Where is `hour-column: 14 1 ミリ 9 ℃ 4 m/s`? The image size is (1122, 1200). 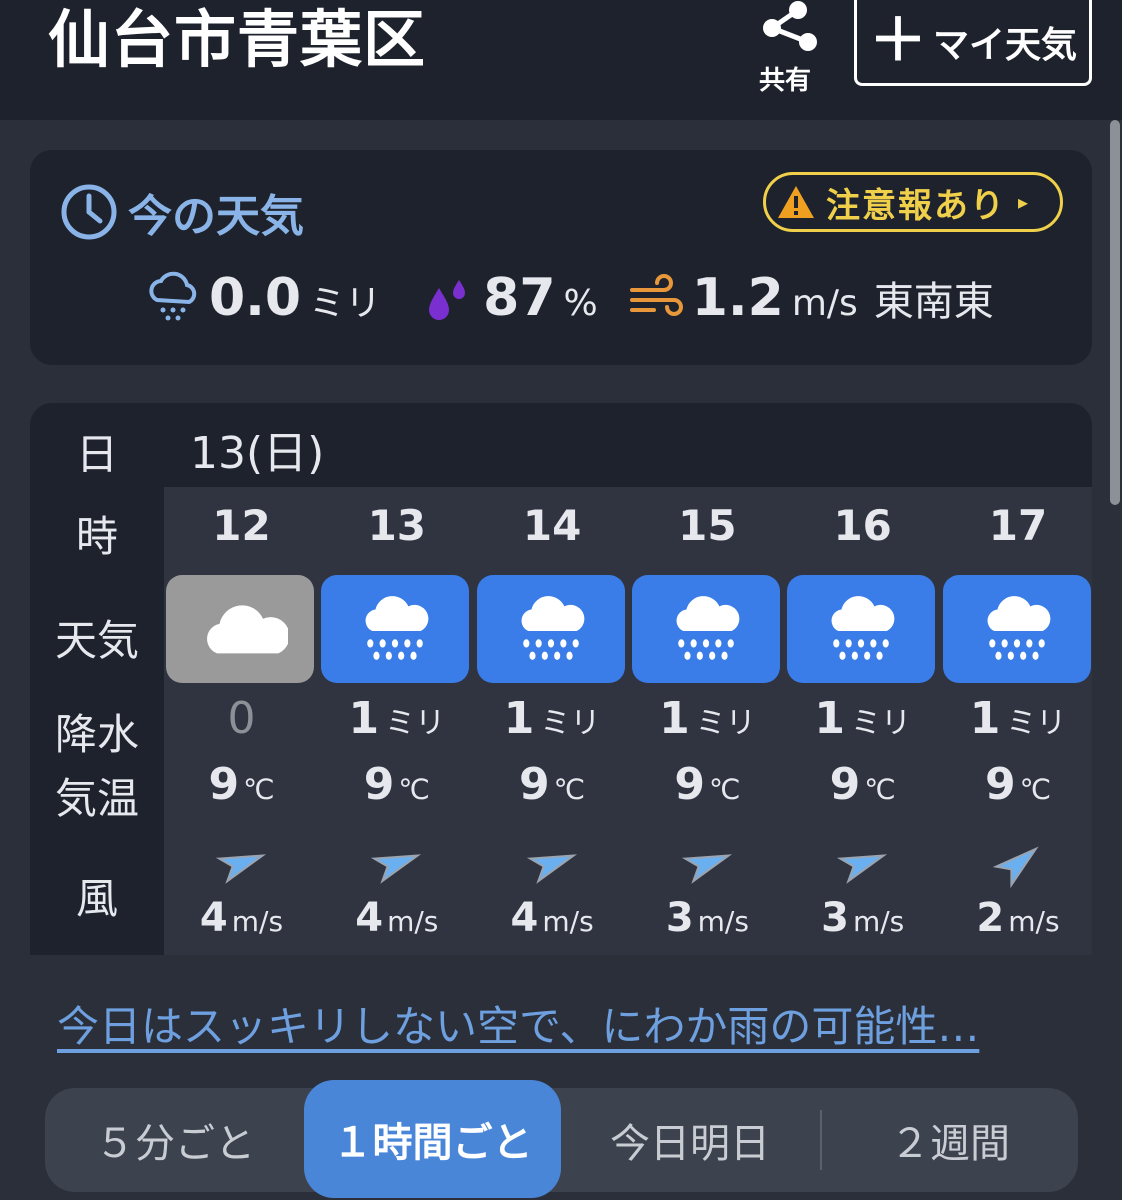
hour-column: 14 1 ミリ 9 ℃ 4 m/s is located at coordinates (552, 721).